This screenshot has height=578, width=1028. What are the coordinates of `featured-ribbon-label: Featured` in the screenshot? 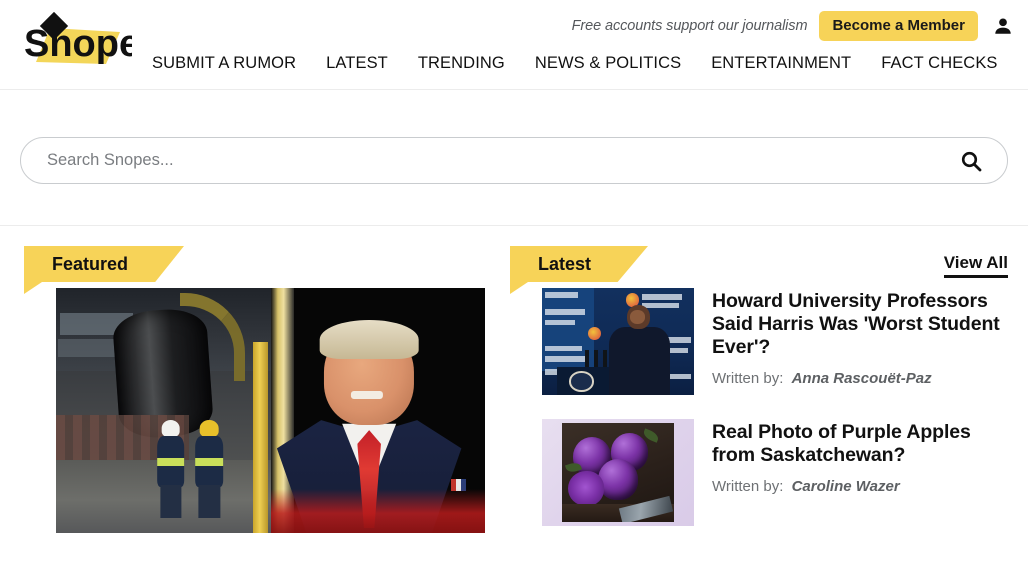 It's located at (90, 264).